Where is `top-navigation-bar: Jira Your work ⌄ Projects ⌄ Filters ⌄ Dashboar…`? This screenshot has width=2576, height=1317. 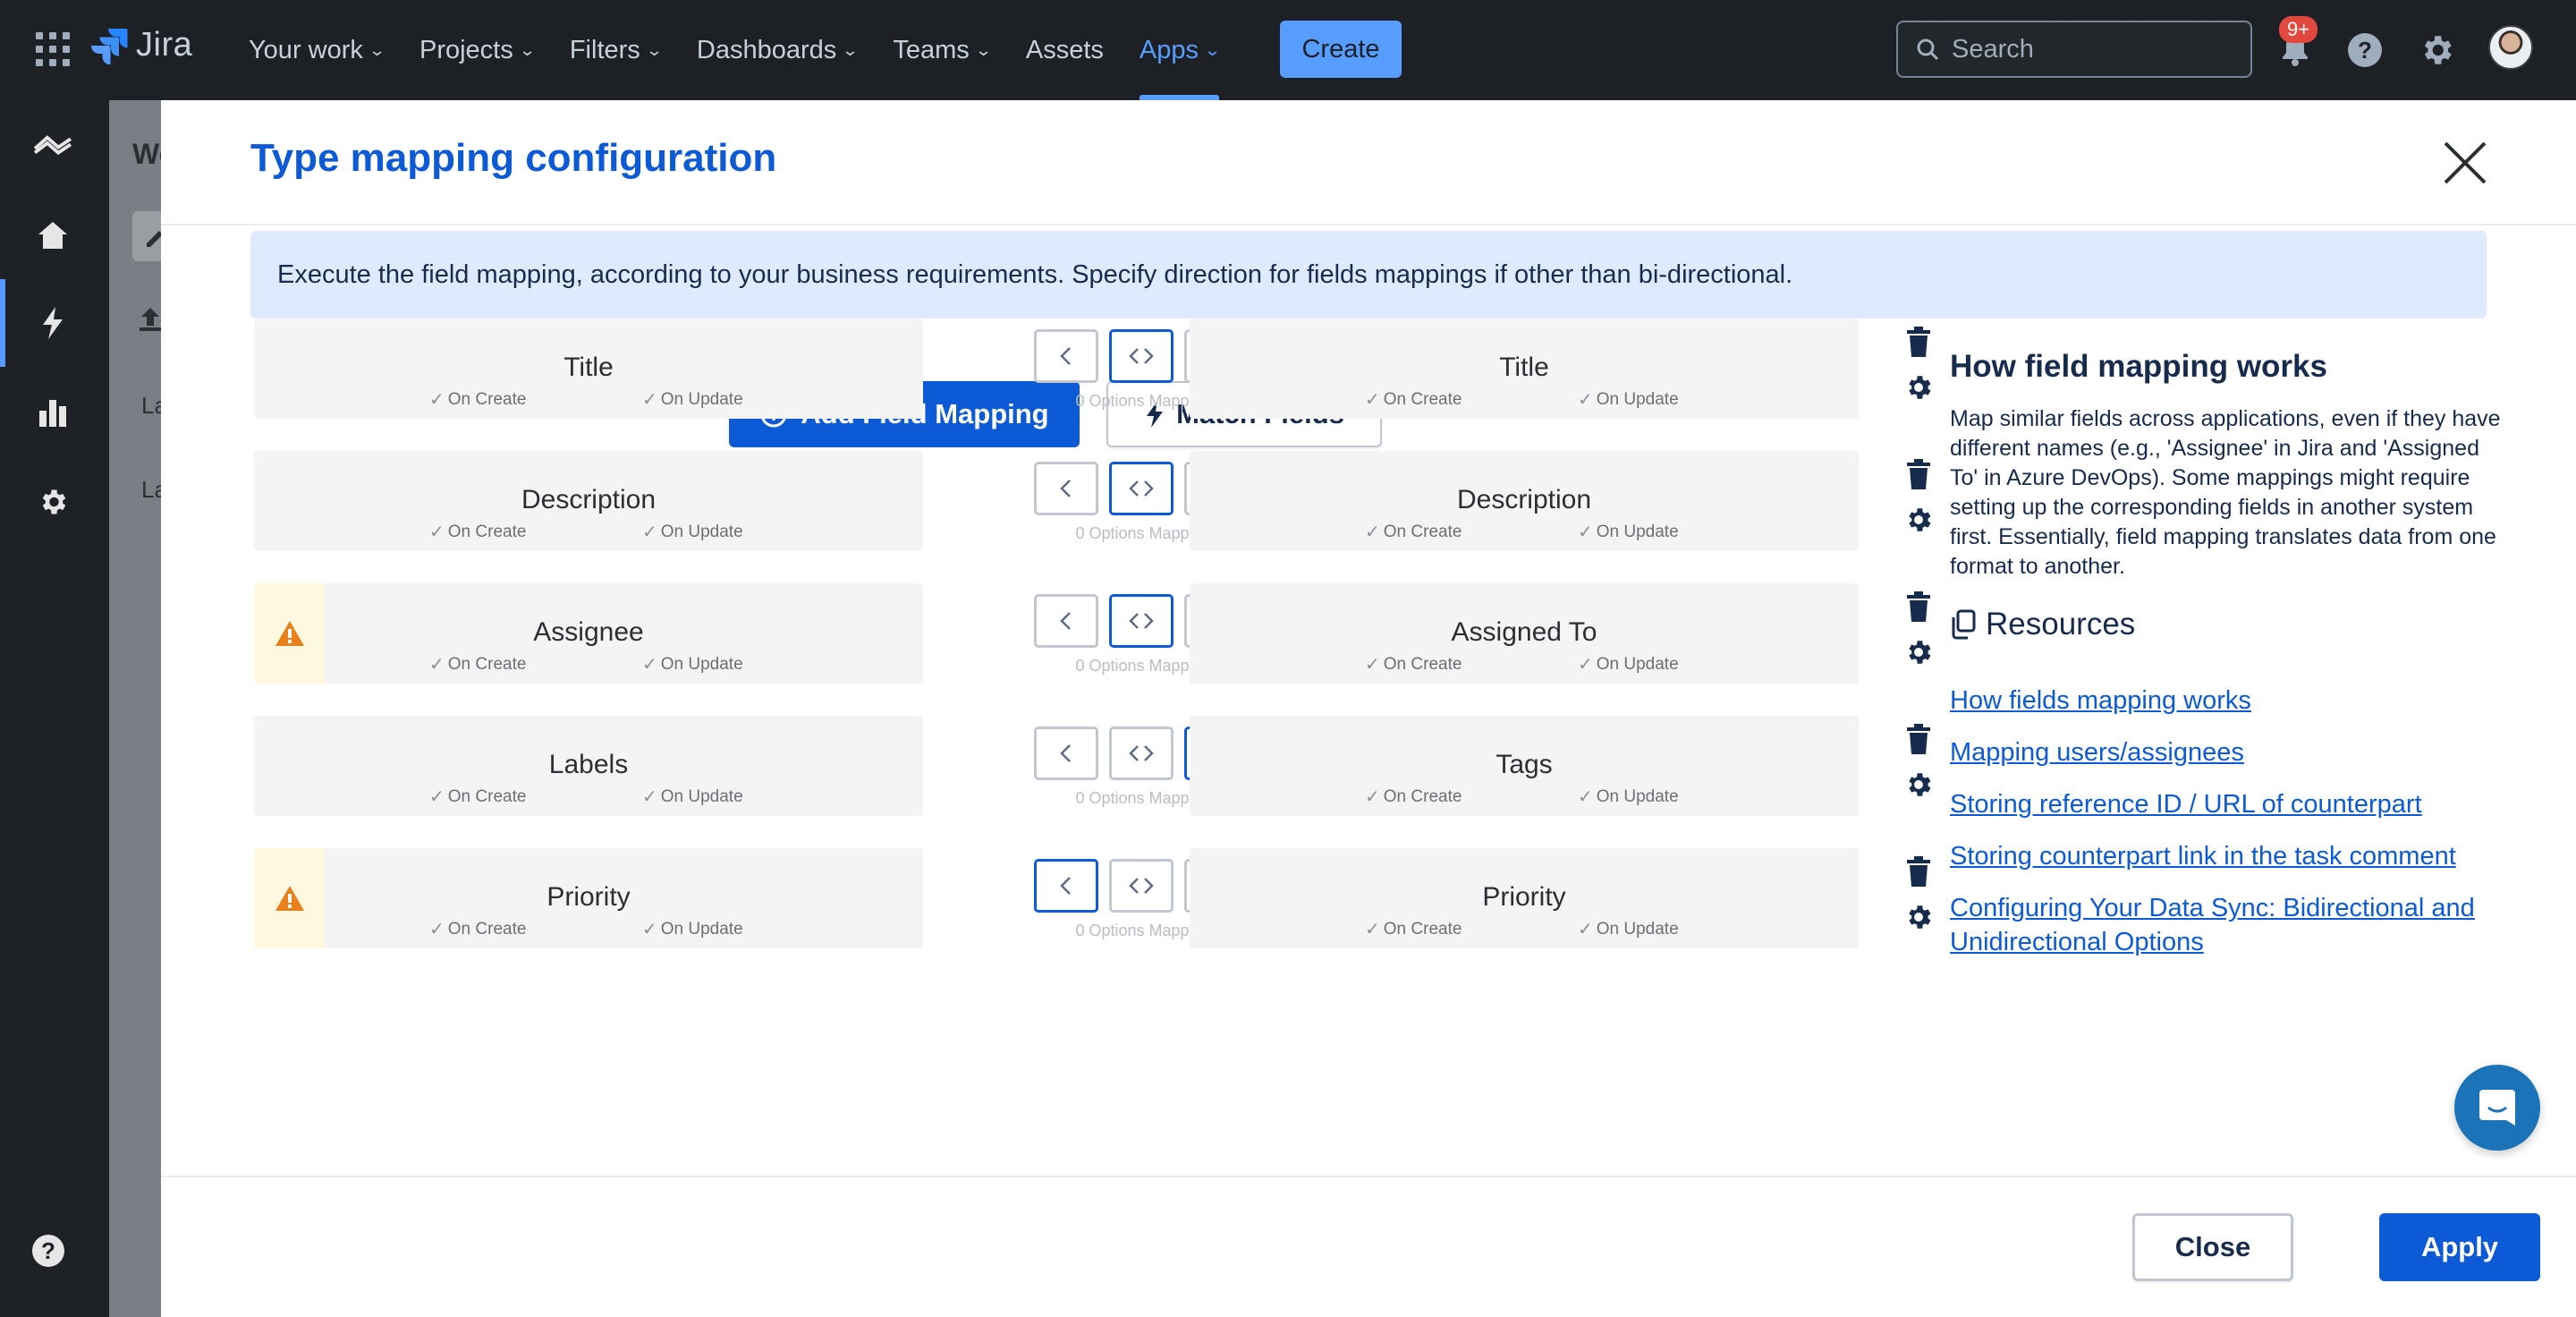
top-navigation-bar: Jira Your work ⌄ Projects ⌄ Filters ⌄ Dashboar… is located at coordinates (1288, 50).